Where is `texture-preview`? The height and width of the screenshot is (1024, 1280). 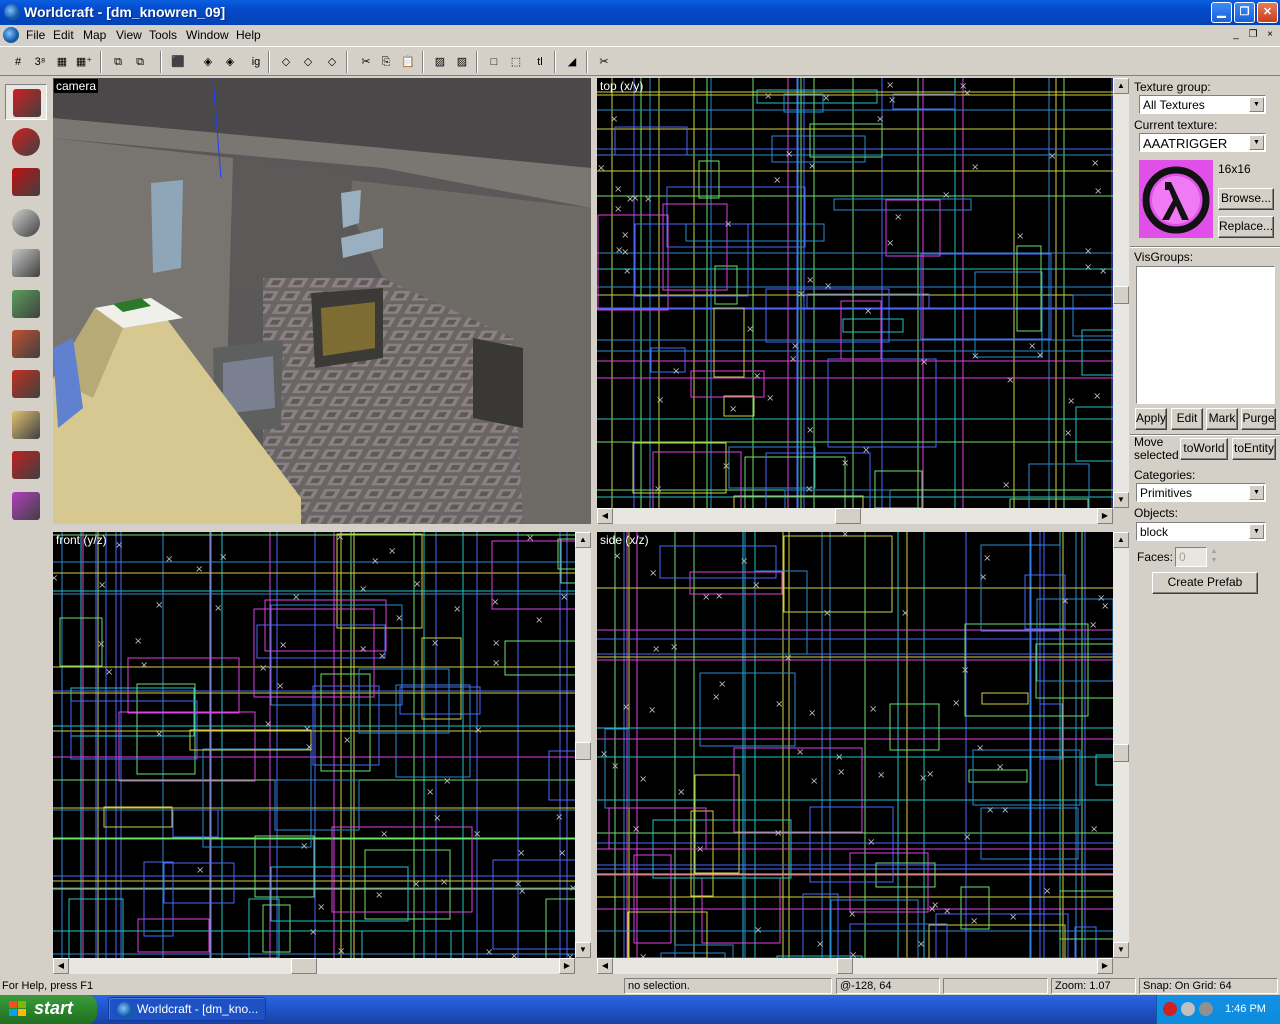 texture-preview is located at coordinates (1176, 199).